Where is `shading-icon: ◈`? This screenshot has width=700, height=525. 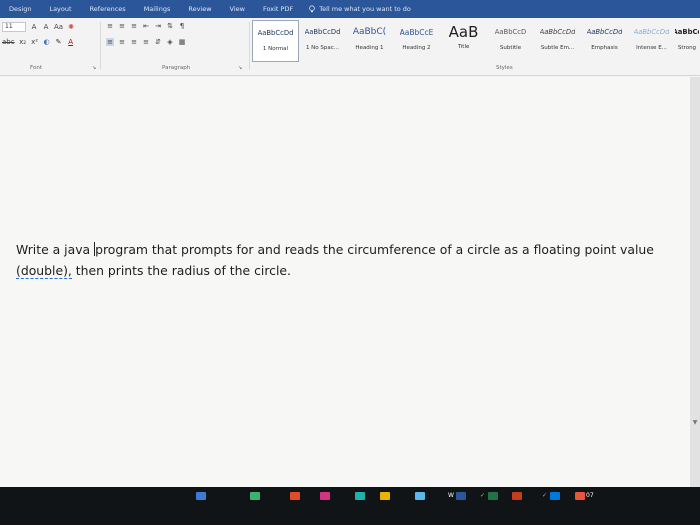
shading-icon: ◈ is located at coordinates (170, 42).